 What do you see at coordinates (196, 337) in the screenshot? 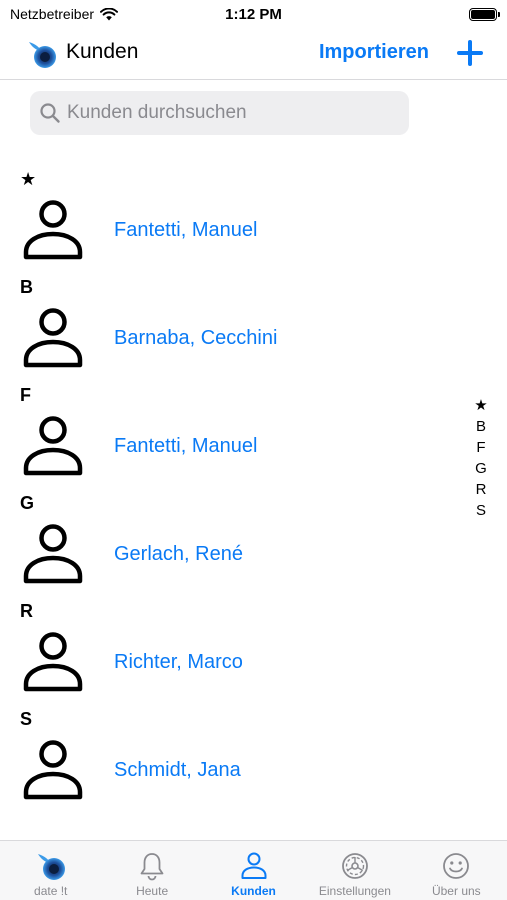
I see `customer-name: Barnaba, Cecchini` at bounding box center [196, 337].